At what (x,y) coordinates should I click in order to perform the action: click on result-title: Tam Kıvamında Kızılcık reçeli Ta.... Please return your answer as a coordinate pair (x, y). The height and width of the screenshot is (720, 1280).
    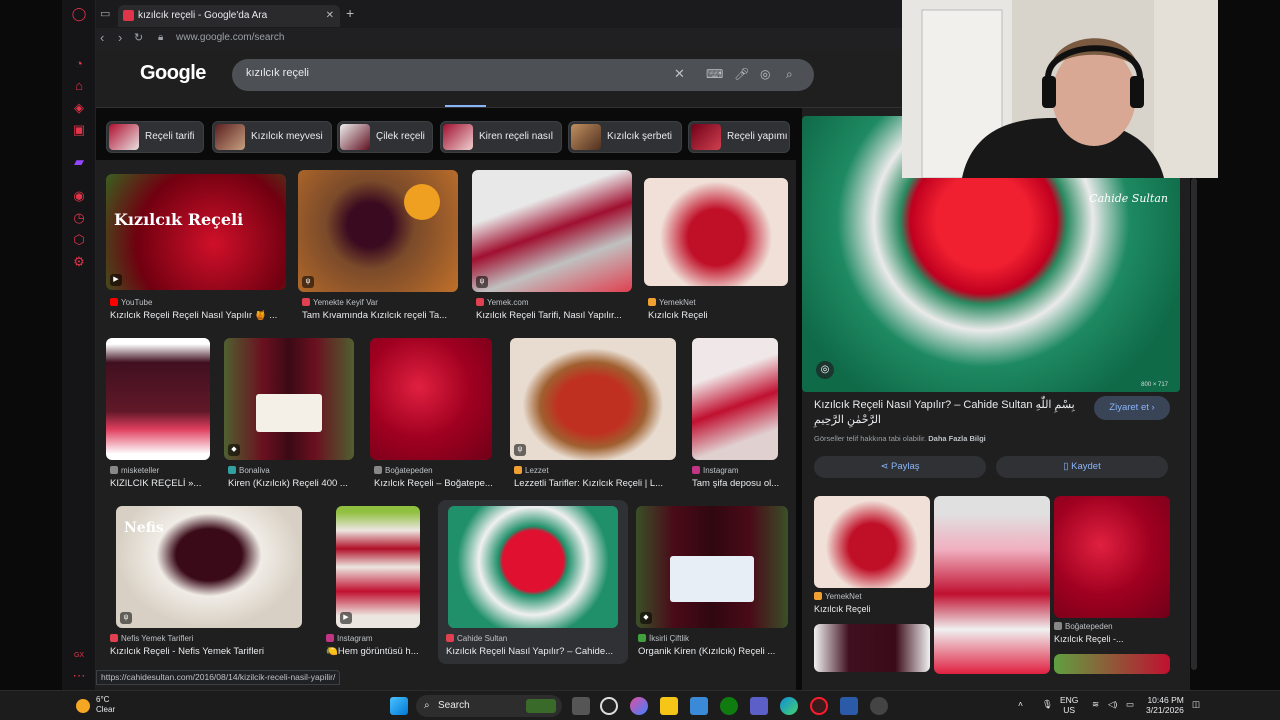
    Looking at the image, I should click on (380, 315).